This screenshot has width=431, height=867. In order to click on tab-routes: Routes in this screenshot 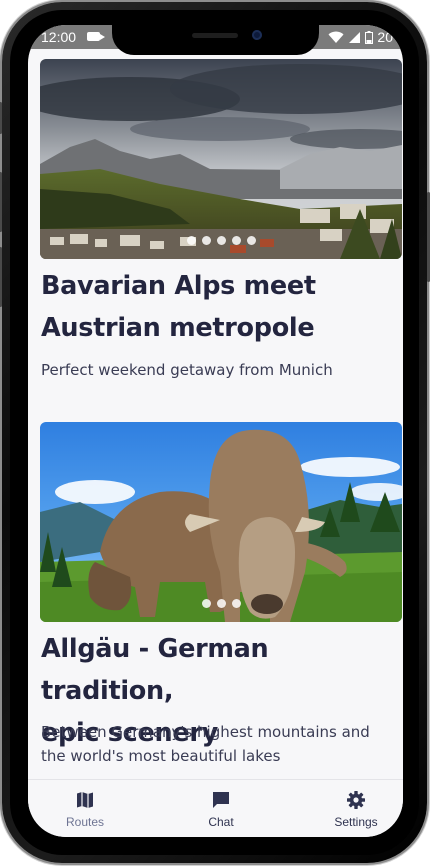, I will do `click(85, 809)`.